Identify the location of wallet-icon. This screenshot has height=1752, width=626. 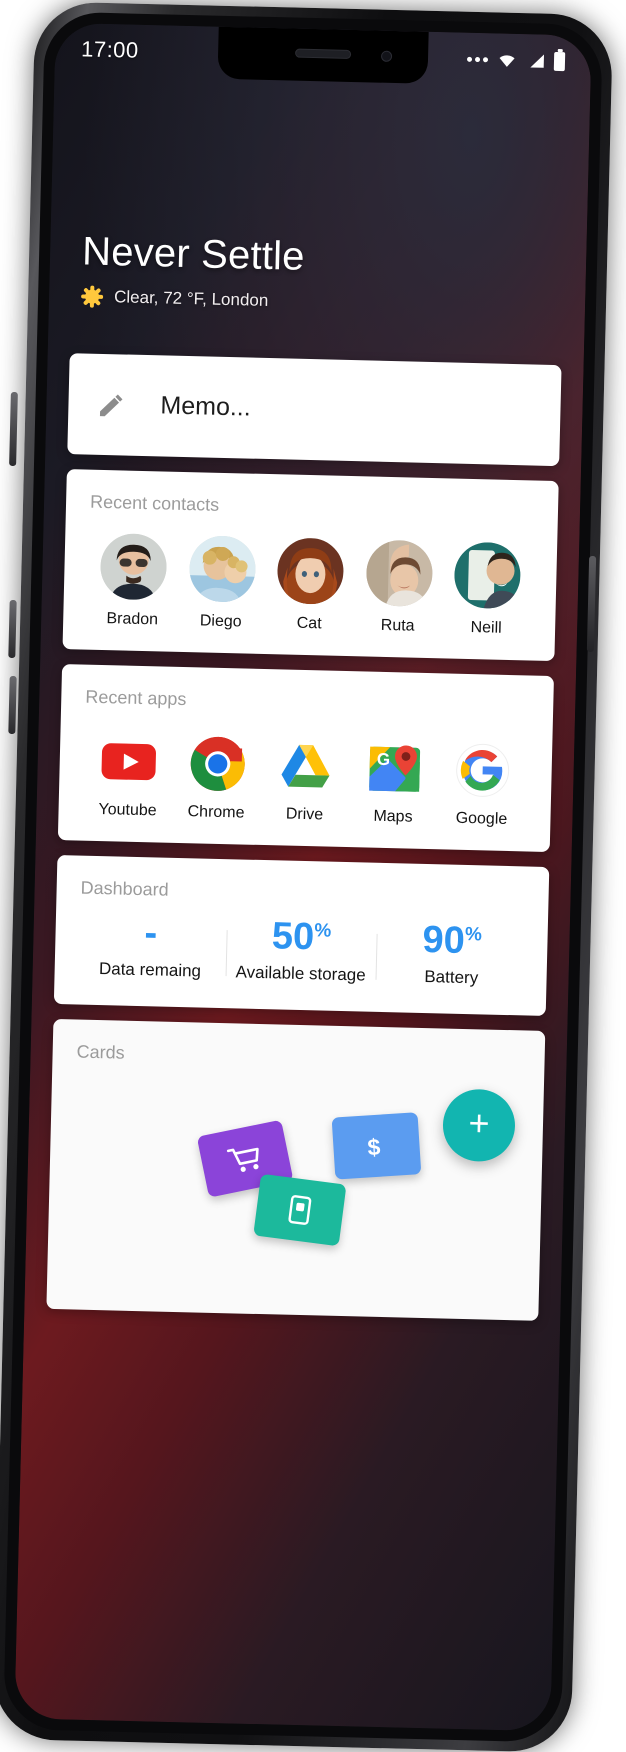
(300, 1210).